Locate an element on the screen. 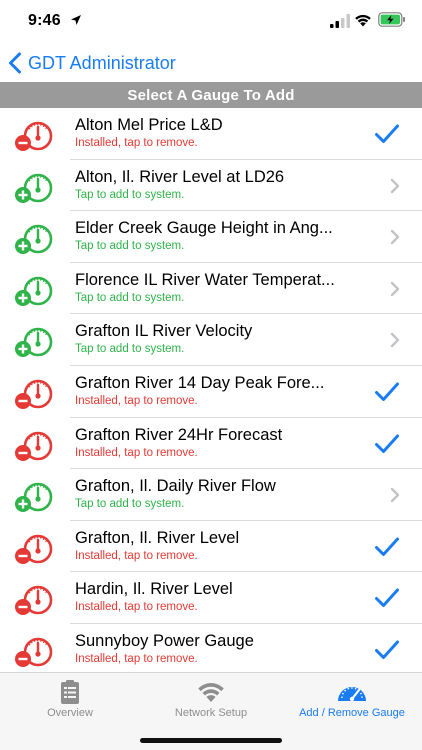 The height and width of the screenshot is (750, 422). cellular-signal-icon is located at coordinates (340, 21).